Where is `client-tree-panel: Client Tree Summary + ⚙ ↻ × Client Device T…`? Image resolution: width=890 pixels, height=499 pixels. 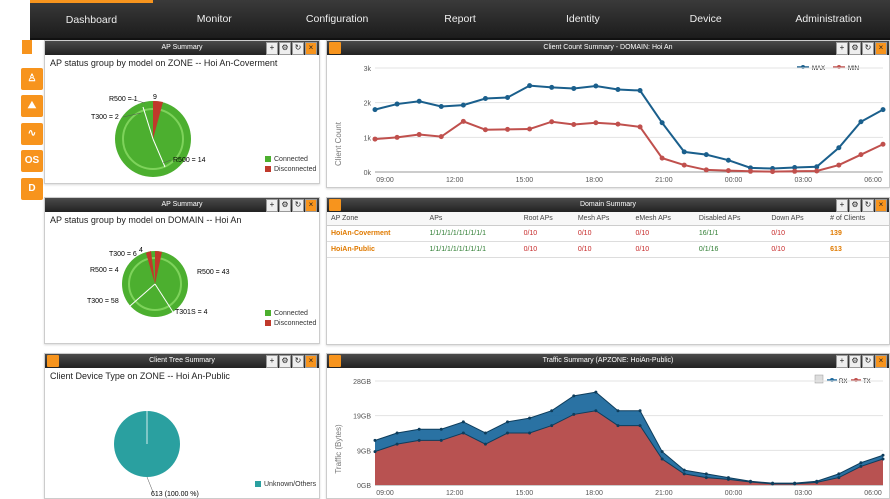
client-tree-panel: Client Tree Summary + ⚙ ↻ × Client Device T… is located at coordinates (182, 426).